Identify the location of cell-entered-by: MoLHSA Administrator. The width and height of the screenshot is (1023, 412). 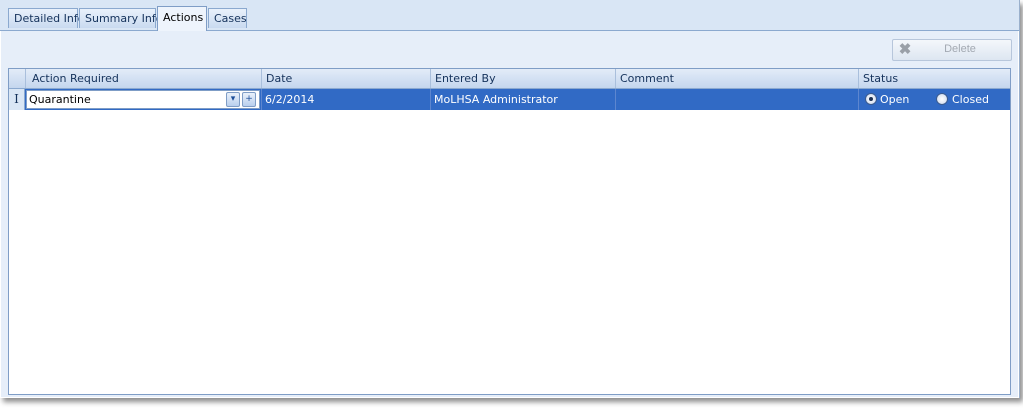
(523, 99).